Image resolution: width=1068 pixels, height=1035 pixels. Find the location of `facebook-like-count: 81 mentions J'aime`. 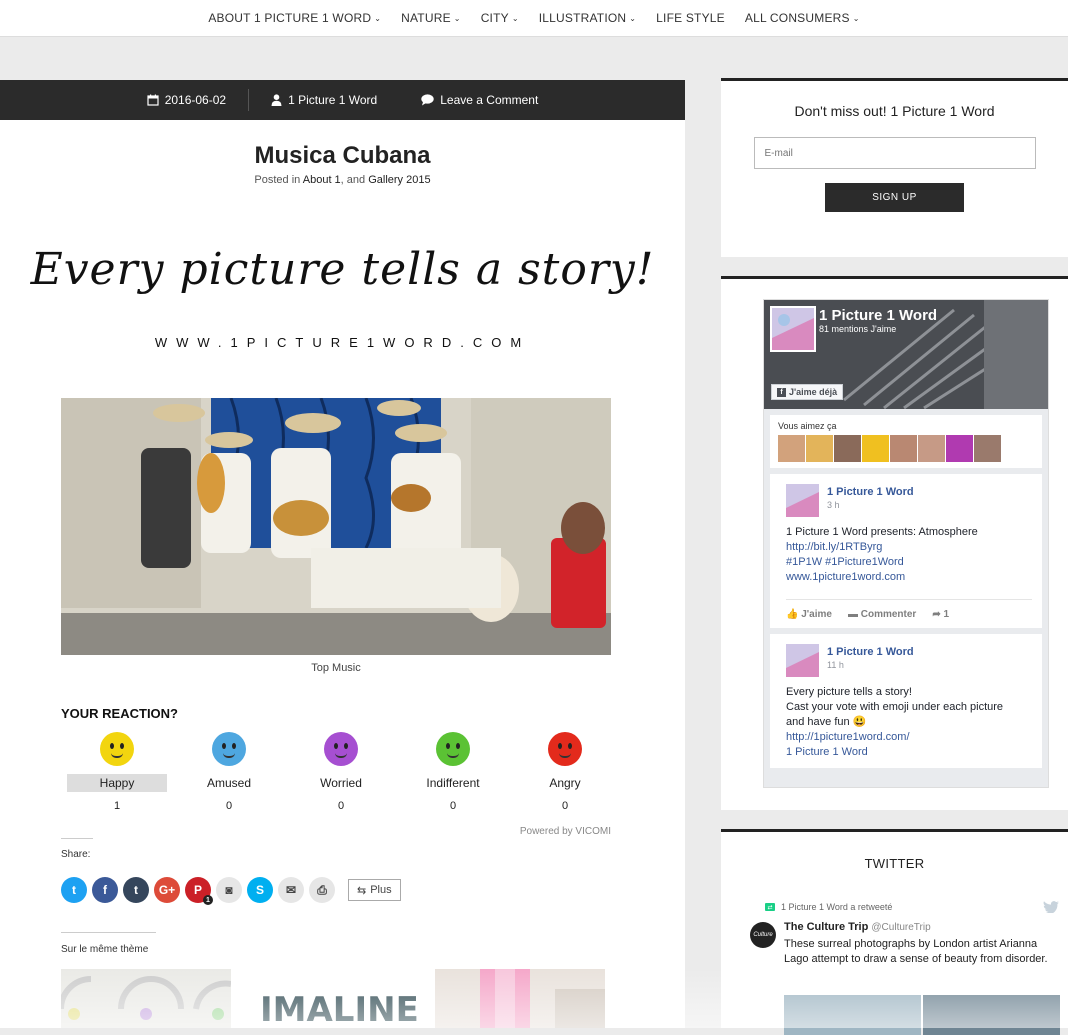

facebook-like-count: 81 mentions J'aime is located at coordinates (858, 329).